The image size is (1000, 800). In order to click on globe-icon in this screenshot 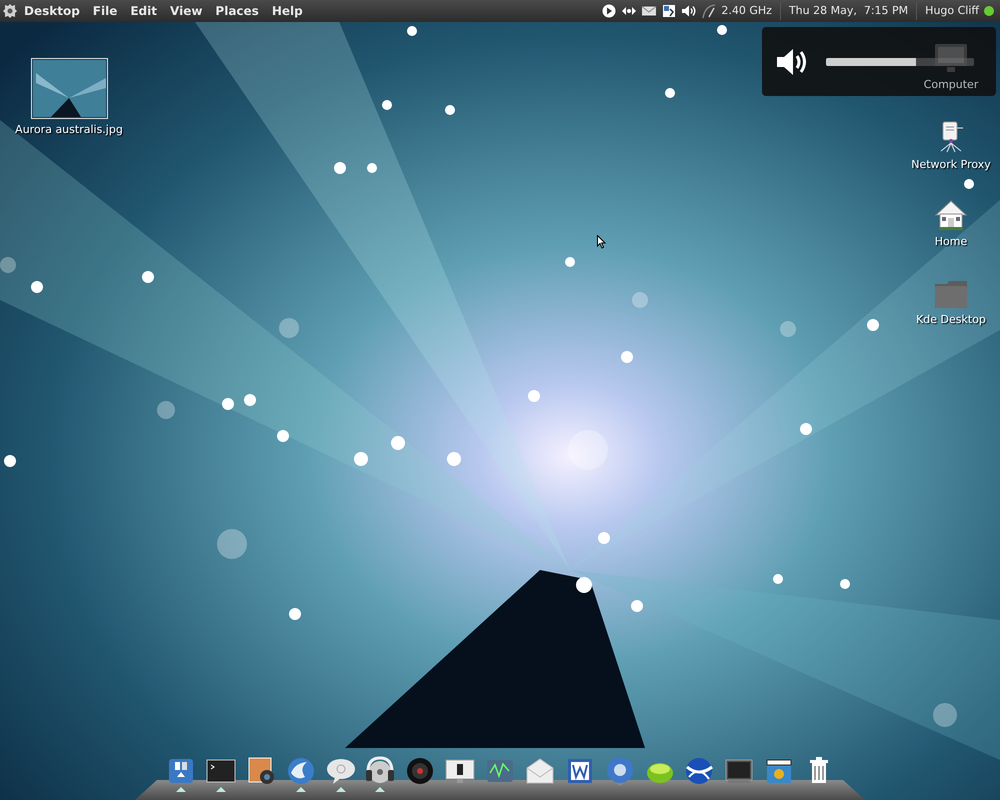, I will do `click(699, 771)`.